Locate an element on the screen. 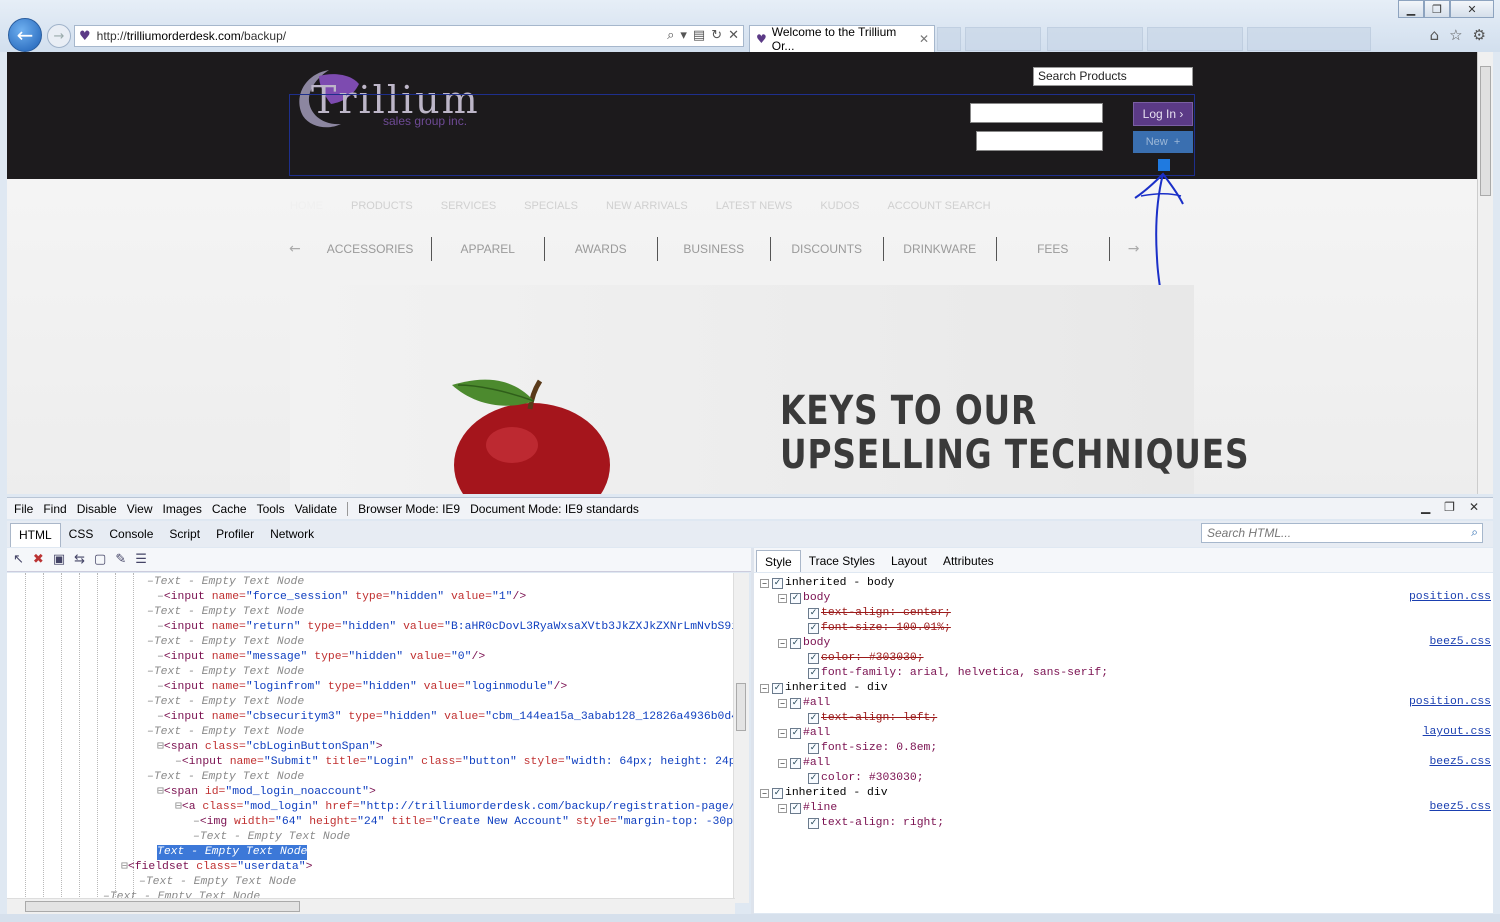  category-accessories: ACCESSORIES is located at coordinates (371, 249).